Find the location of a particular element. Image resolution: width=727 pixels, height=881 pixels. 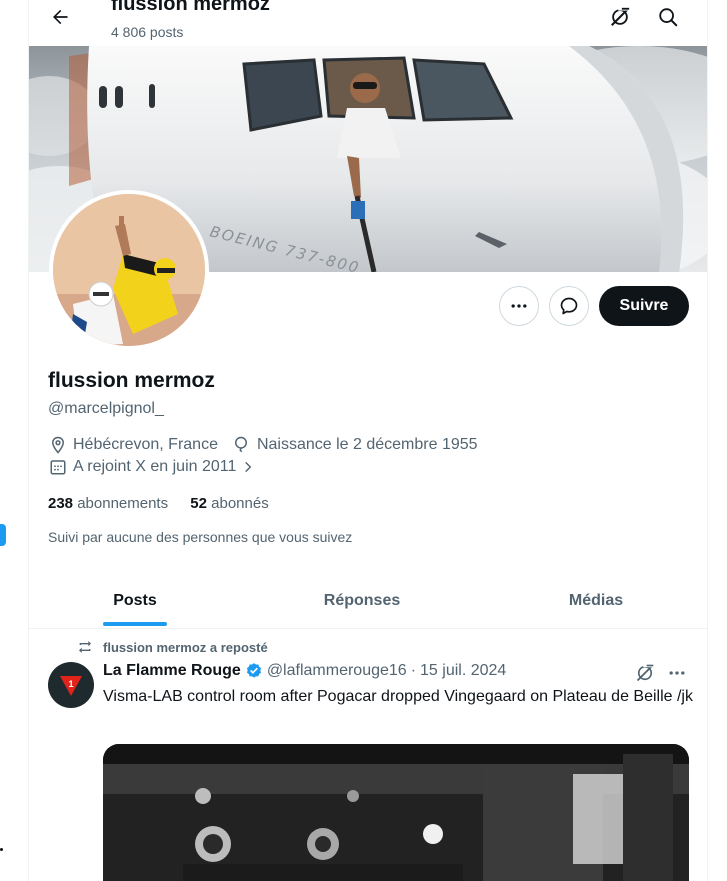

profile-joined-date: A rejoint X en juin 2011 is located at coordinates (155, 466).